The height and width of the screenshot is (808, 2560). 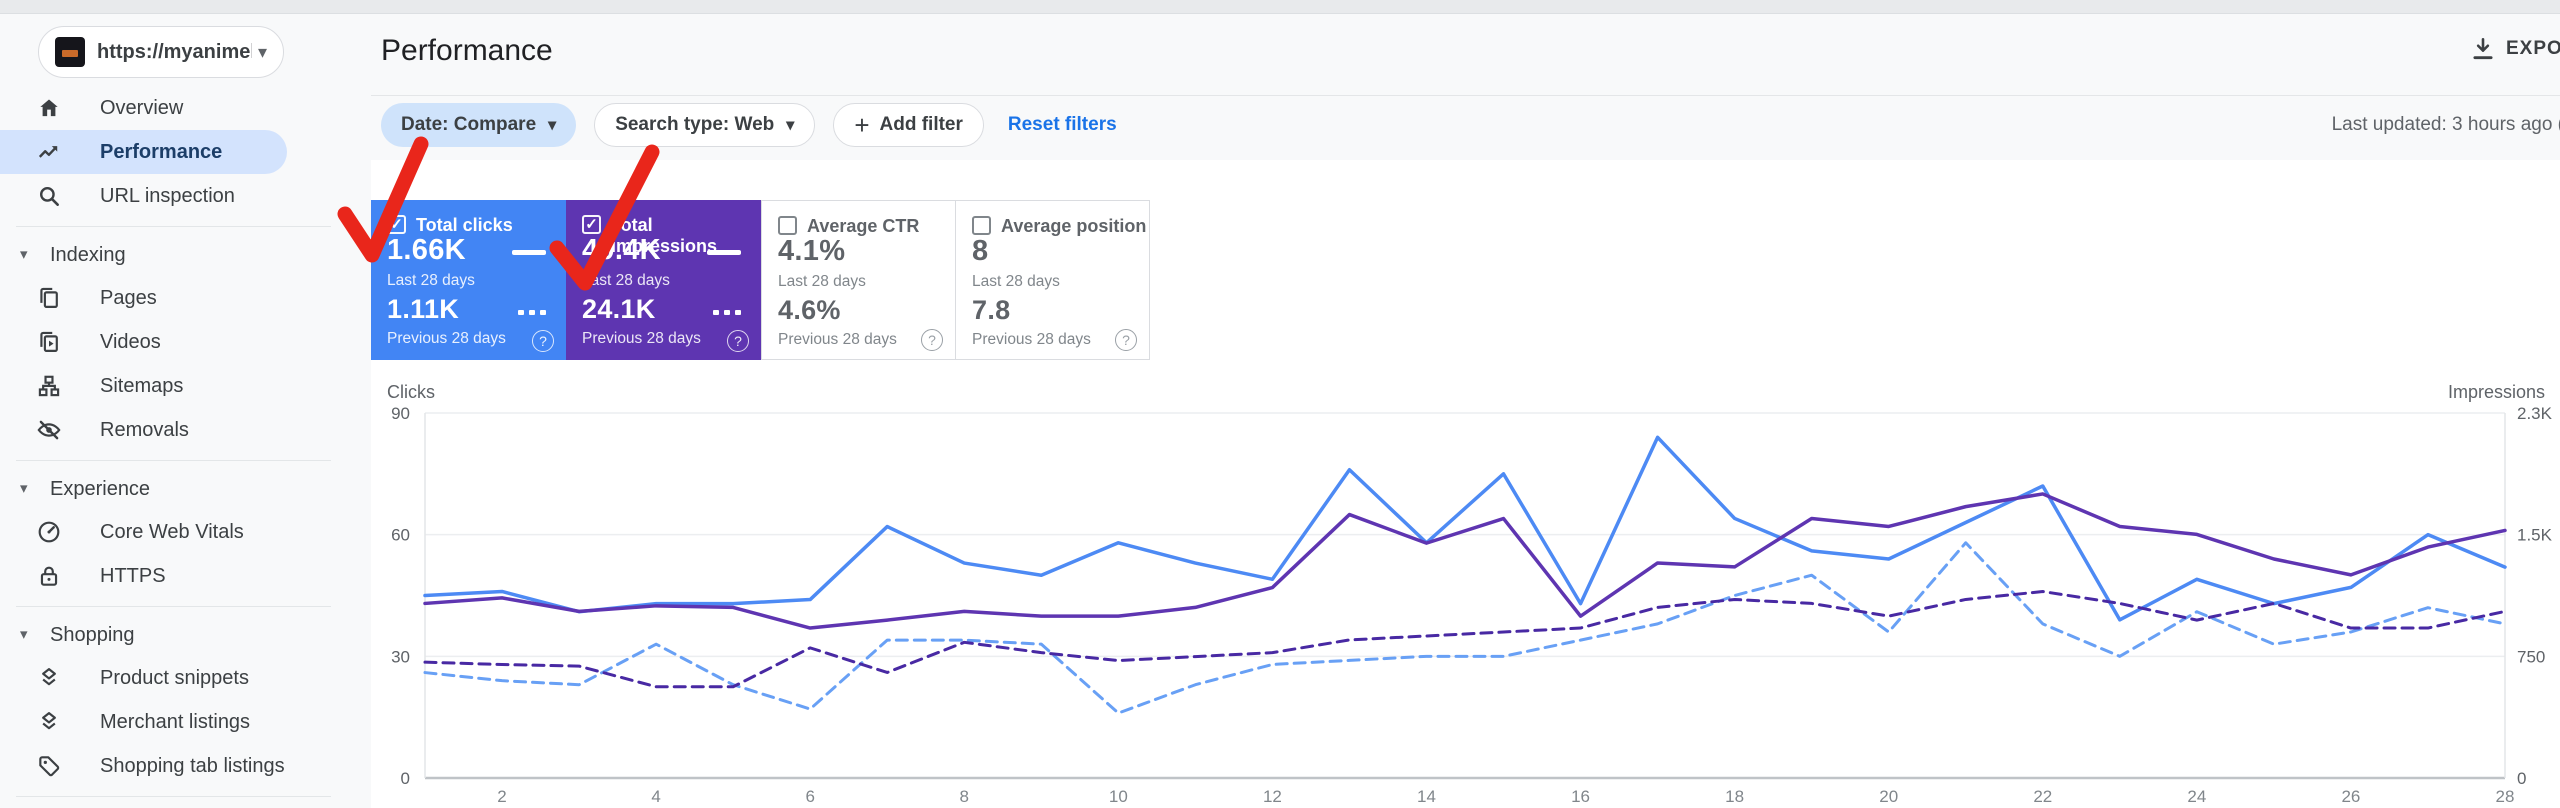 What do you see at coordinates (49, 430) in the screenshot?
I see `removals-icon` at bounding box center [49, 430].